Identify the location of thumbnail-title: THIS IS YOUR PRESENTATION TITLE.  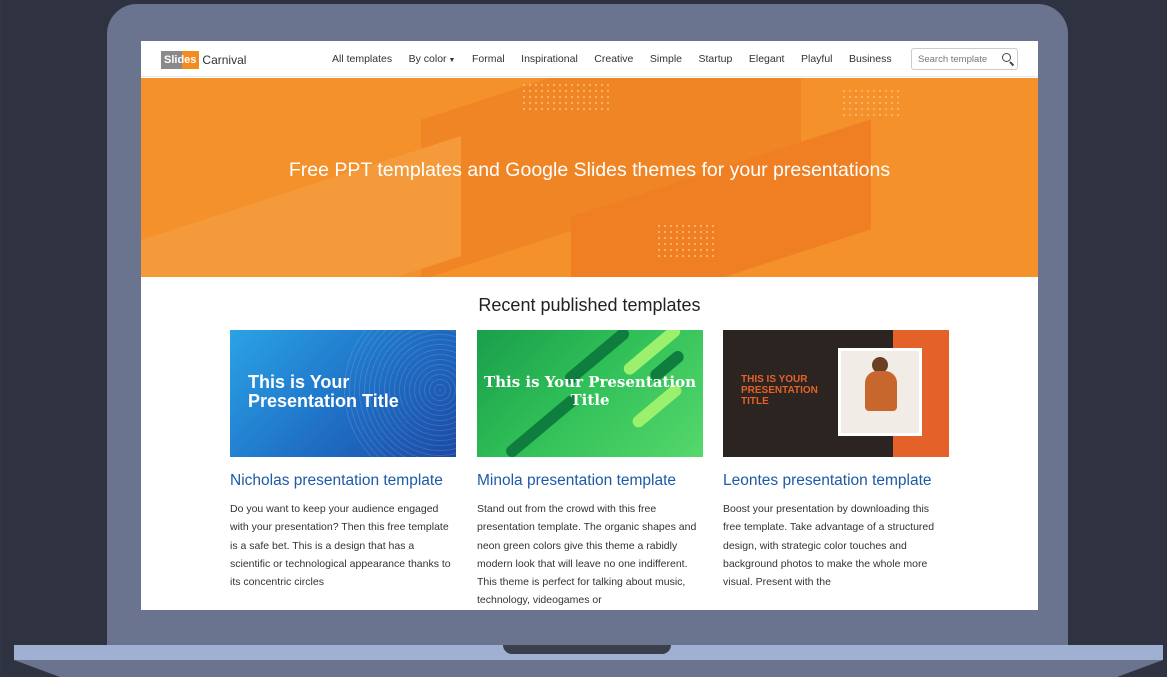
(786, 390).